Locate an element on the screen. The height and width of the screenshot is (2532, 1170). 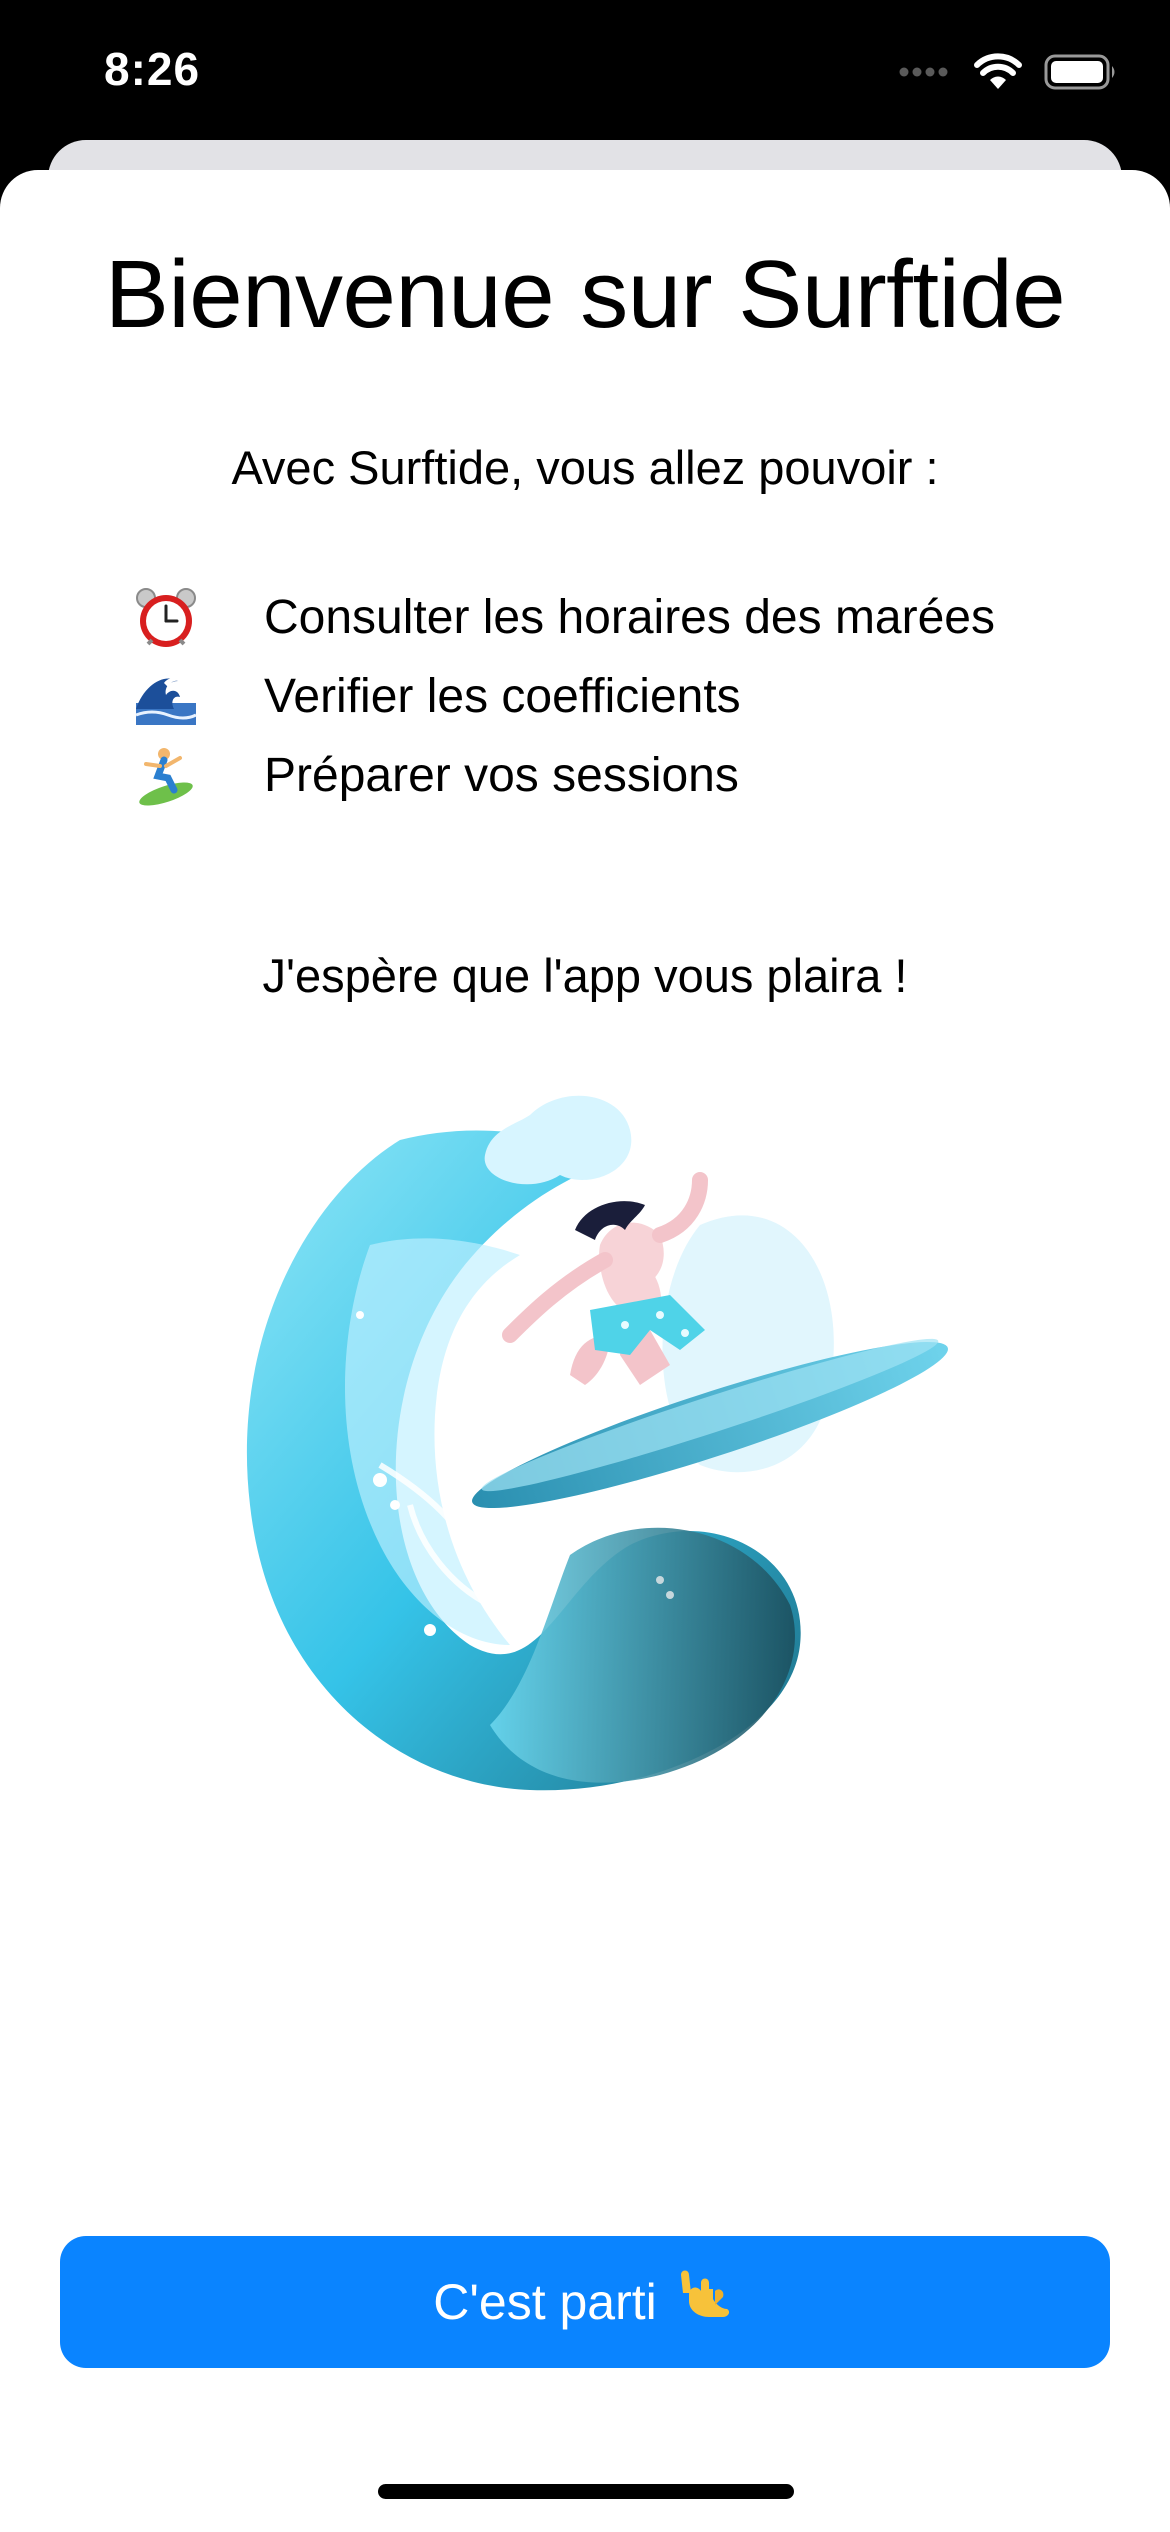
alarm-clock-icon is located at coordinates (199, 618).